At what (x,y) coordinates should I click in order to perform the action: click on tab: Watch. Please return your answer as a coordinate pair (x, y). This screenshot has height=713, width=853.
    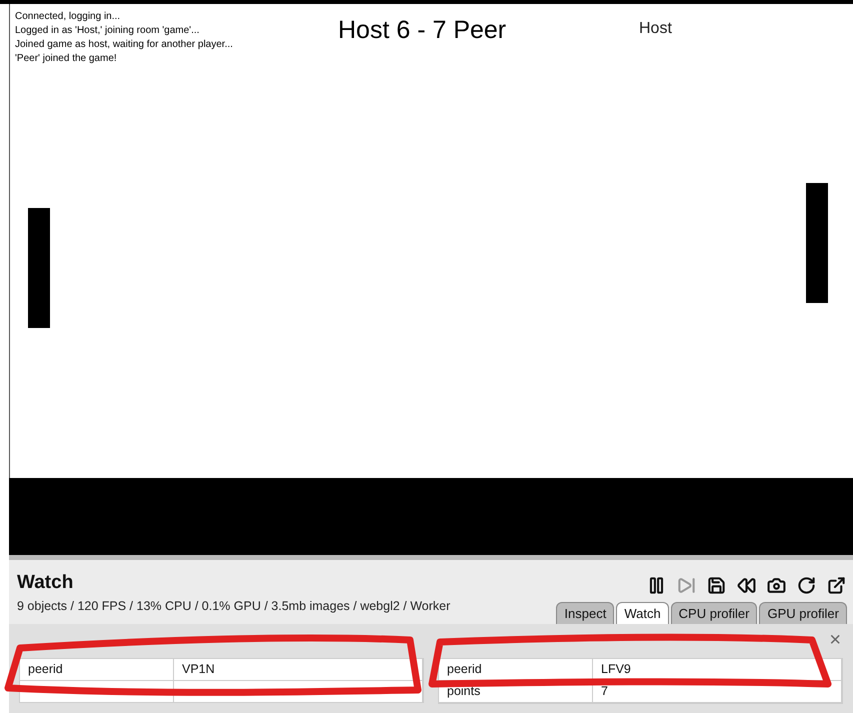
    Looking at the image, I should click on (642, 613).